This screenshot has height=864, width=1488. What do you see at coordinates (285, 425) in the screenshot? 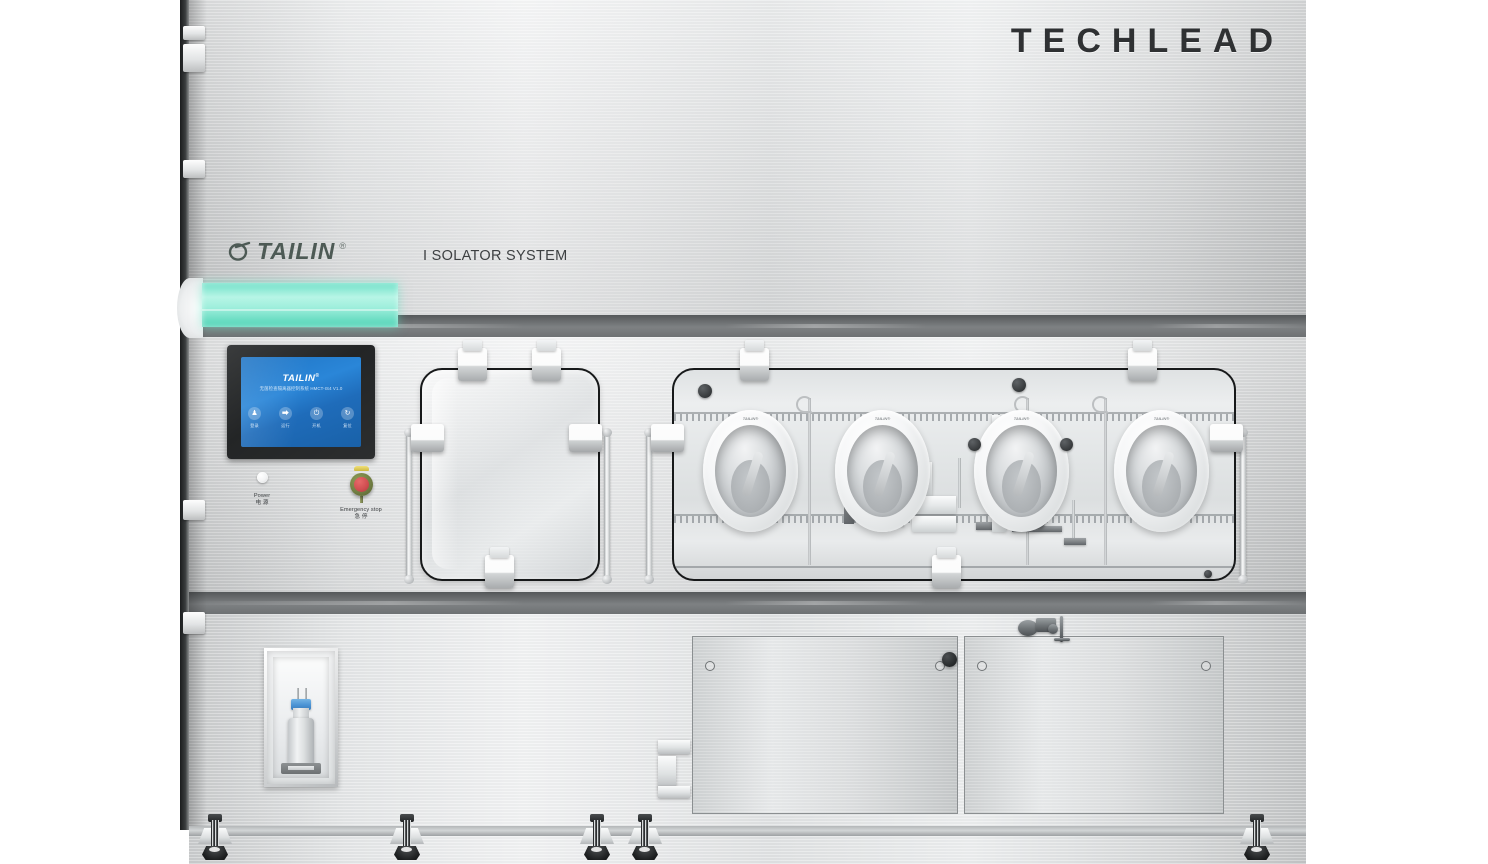
I see `hmi-button-run-label: 运行` at bounding box center [285, 425].